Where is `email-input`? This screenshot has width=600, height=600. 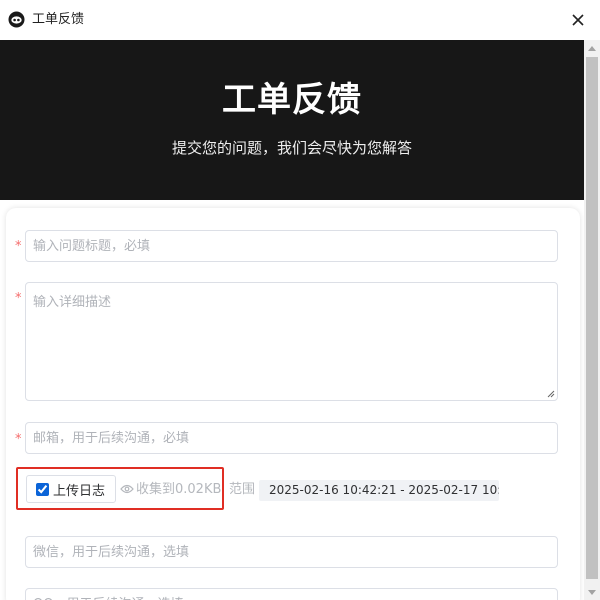 email-input is located at coordinates (291, 438).